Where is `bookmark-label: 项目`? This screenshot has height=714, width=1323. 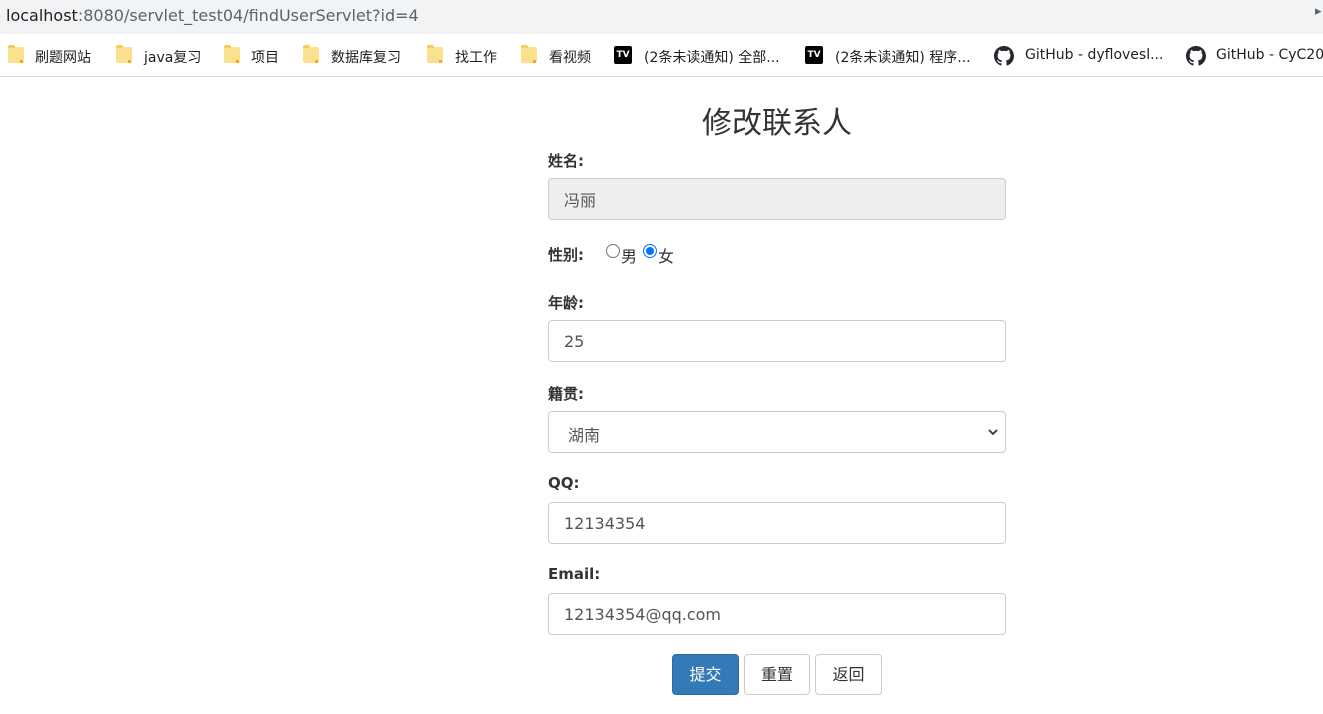
bookmark-label: 项目 is located at coordinates (265, 58).